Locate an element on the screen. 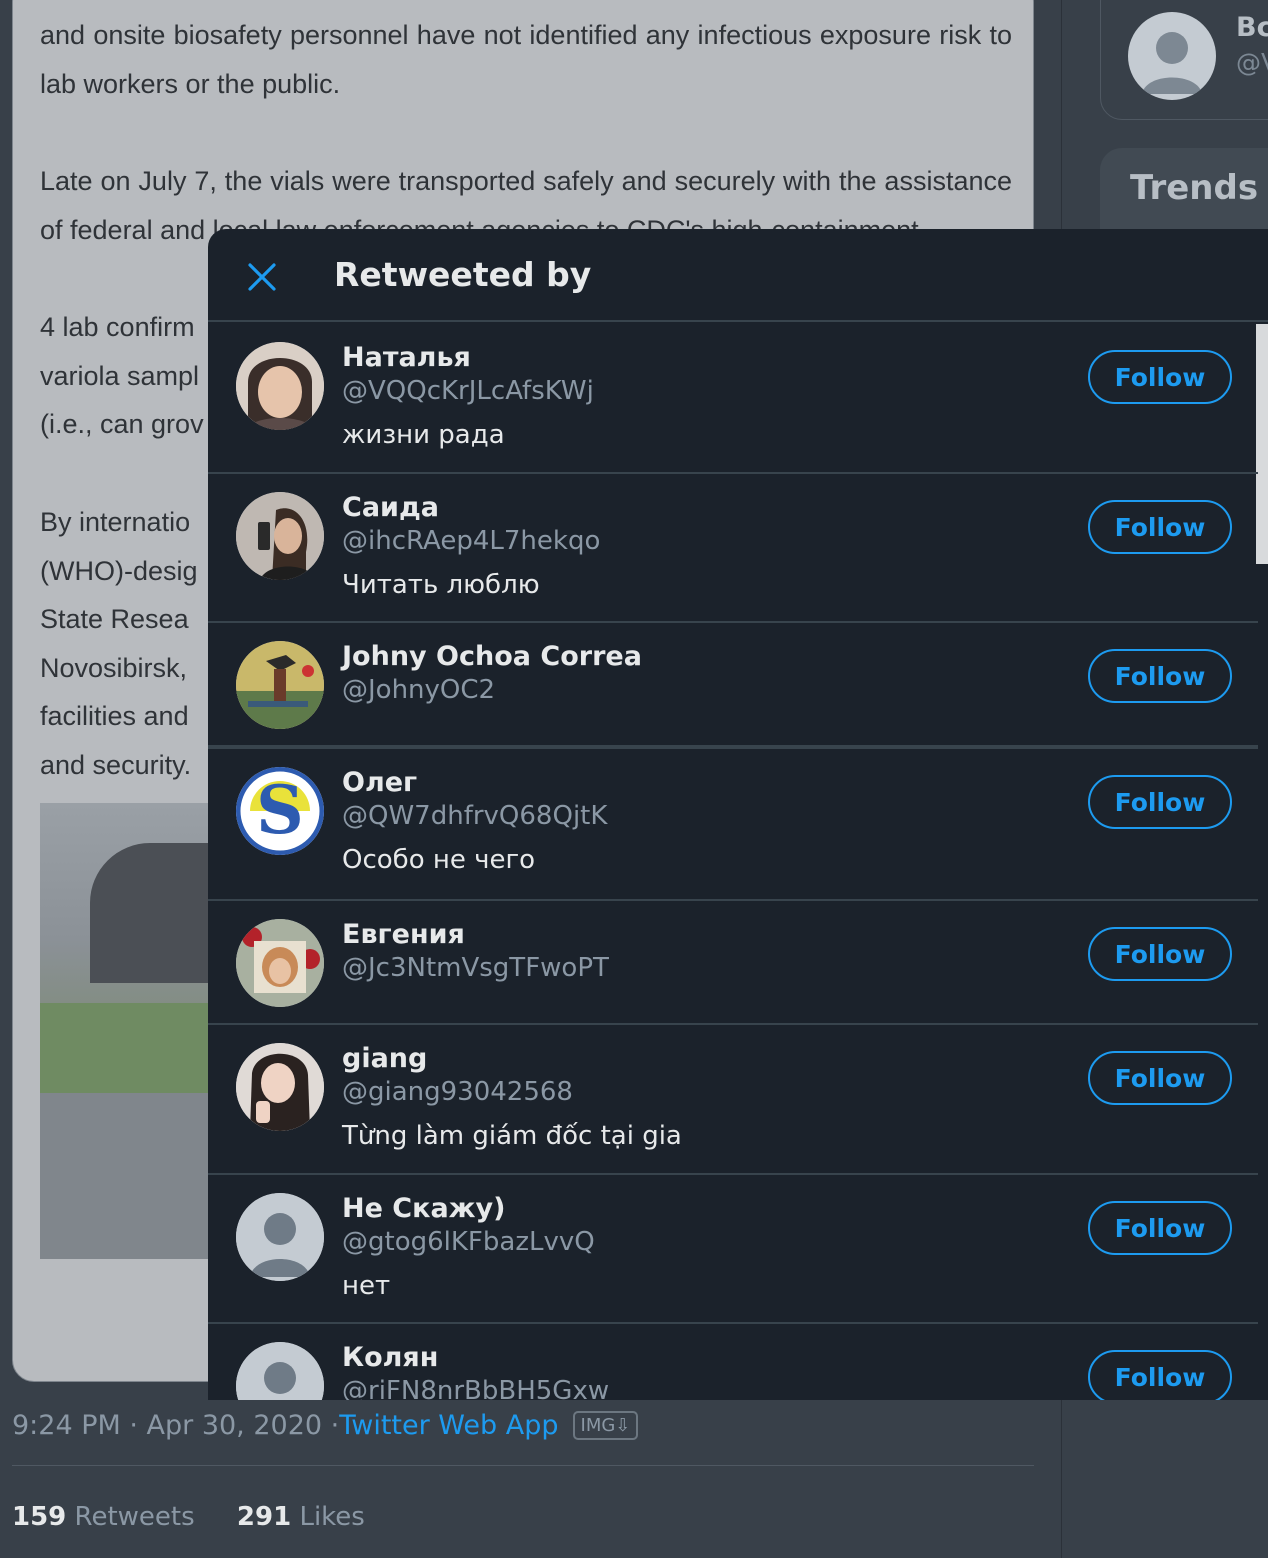 The height and width of the screenshot is (1558, 1268). user-name: Олег is located at coordinates (379, 782).